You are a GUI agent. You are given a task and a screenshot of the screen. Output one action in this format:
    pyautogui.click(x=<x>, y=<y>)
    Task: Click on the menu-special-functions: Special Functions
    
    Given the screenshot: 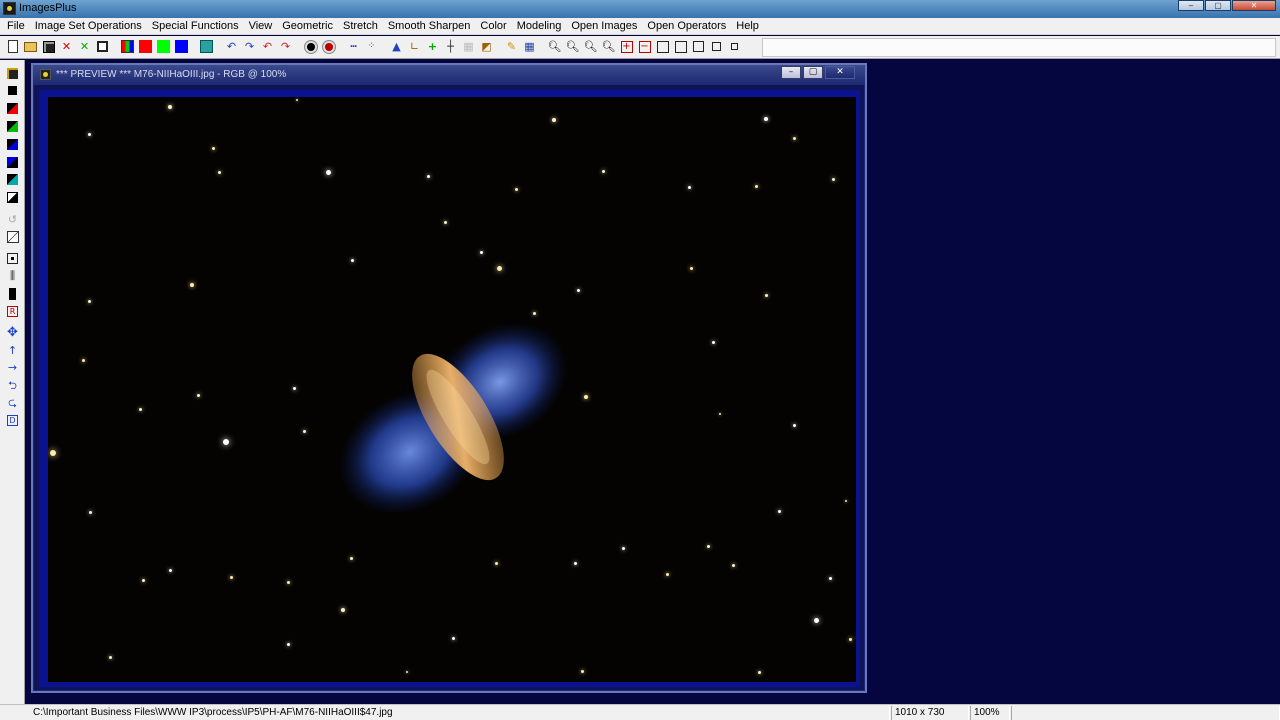 What is the action you would take?
    pyautogui.click(x=195, y=26)
    